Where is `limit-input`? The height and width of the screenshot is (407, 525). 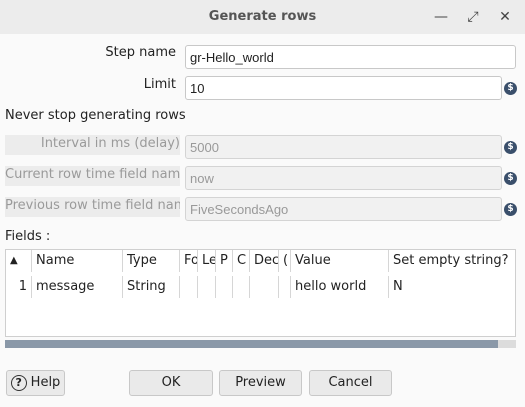
limit-input is located at coordinates (343, 88).